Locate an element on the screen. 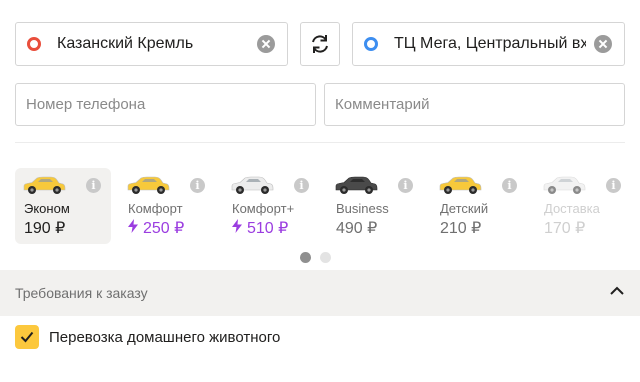 Image resolution: width=640 pixels, height=382 pixels. requirement-label: Перевозка домашнего животного is located at coordinates (165, 337).